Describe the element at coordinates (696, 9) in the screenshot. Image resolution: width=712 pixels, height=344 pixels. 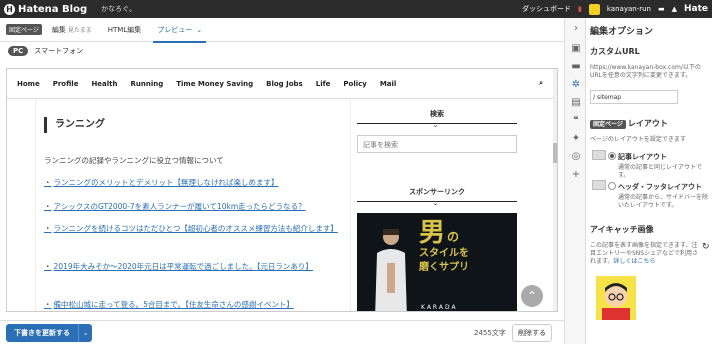
I see `hatena-menu: Hate` at that location.